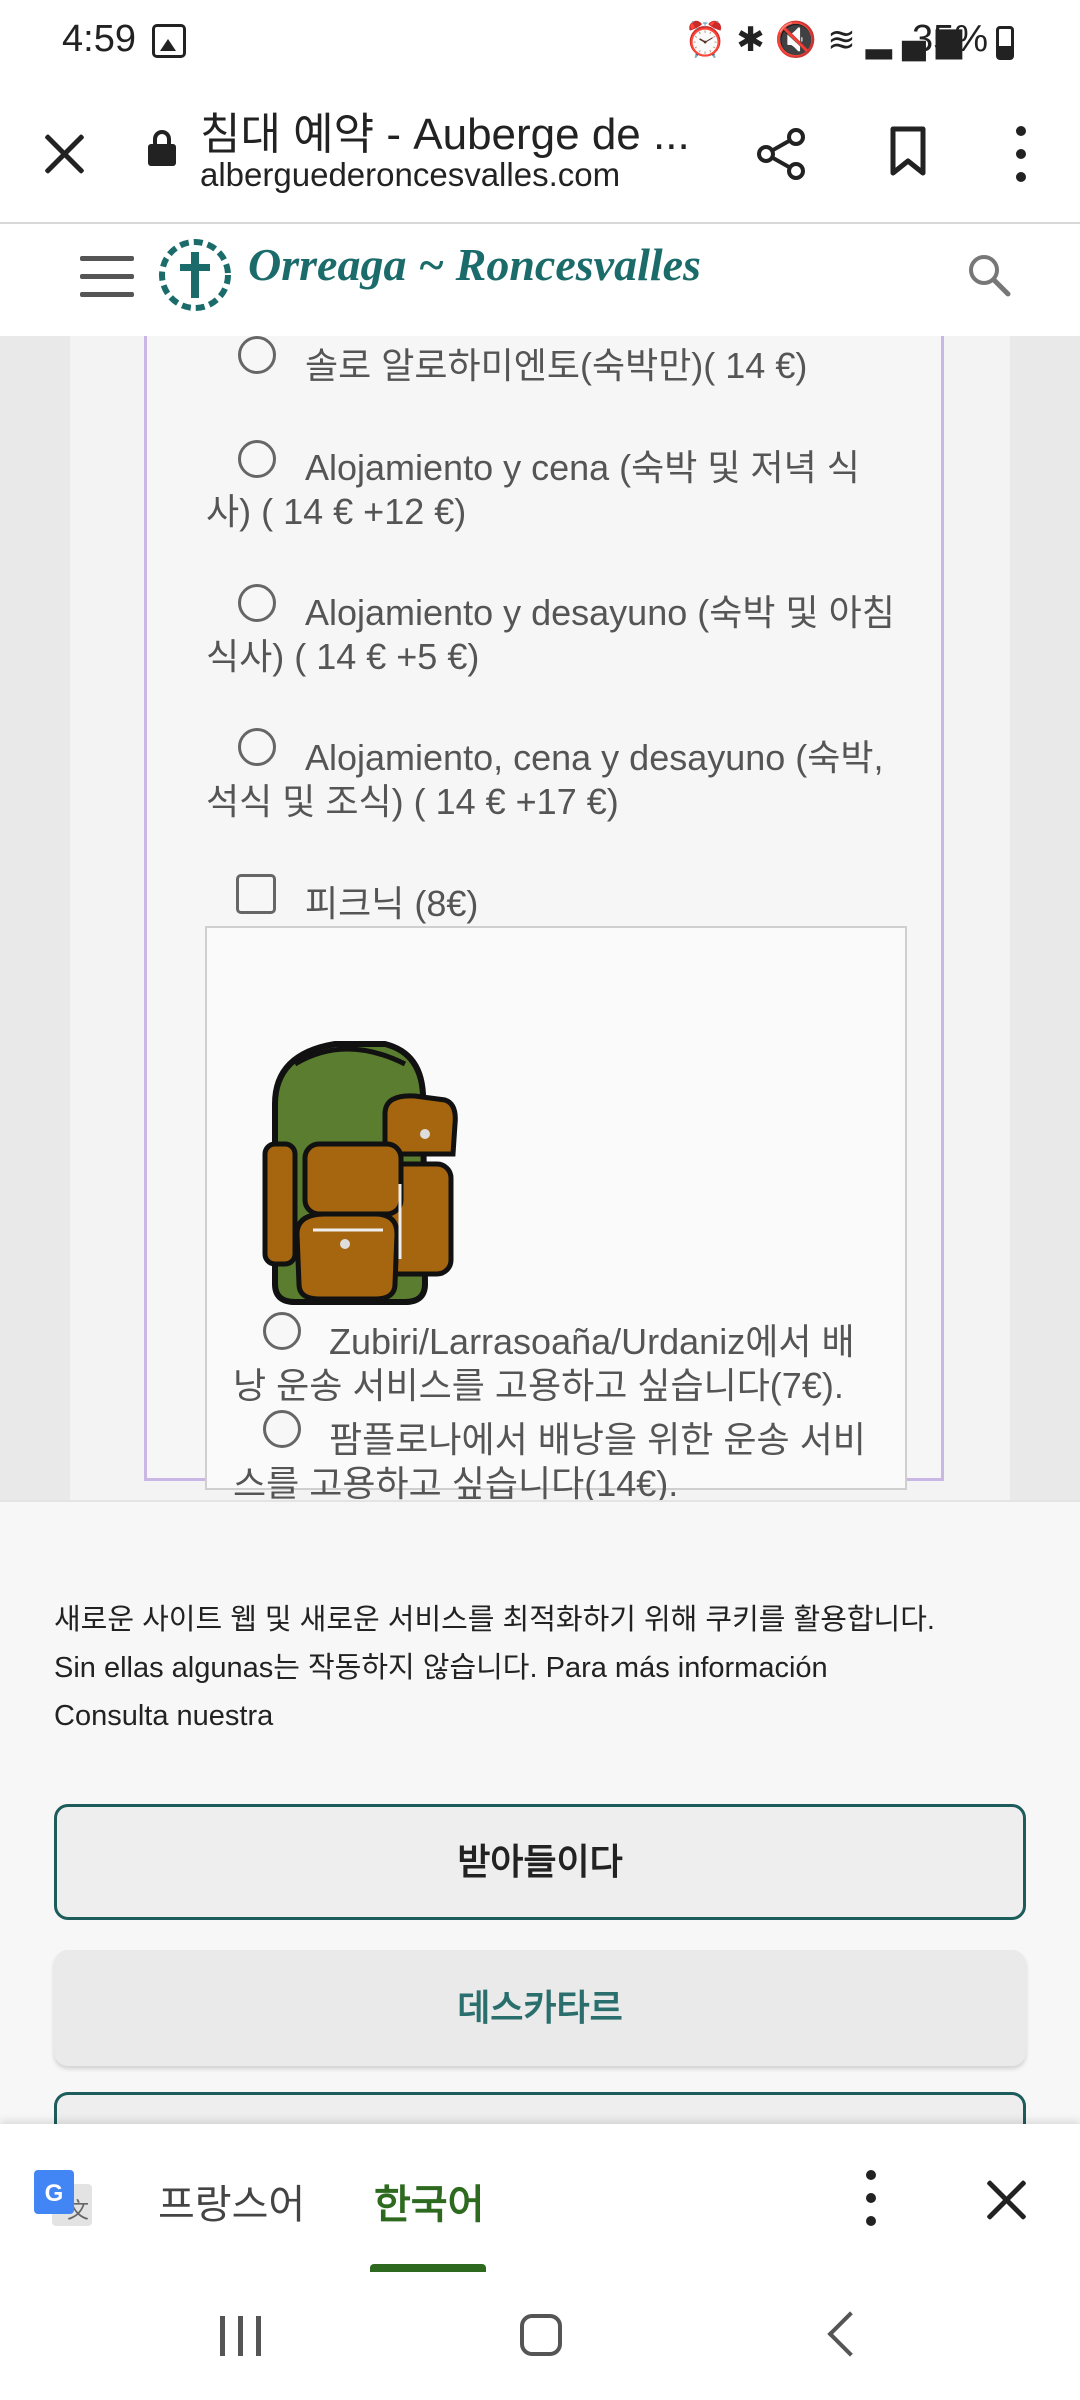 The height and width of the screenshot is (2400, 1080). I want to click on source-language-tab: 프랑스어, so click(231, 2201).